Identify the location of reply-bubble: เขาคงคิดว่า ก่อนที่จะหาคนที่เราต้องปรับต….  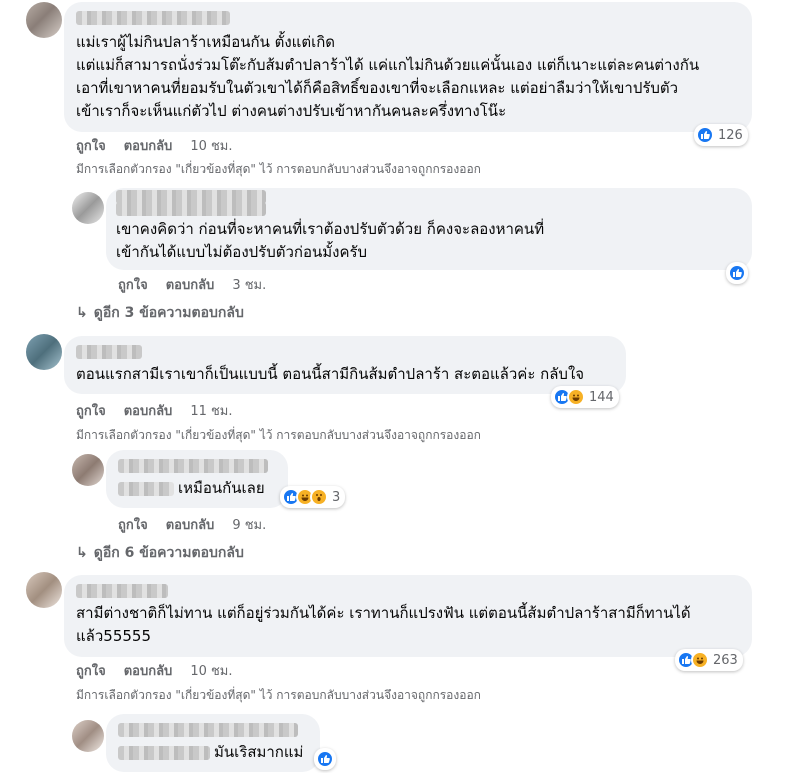
(429, 229).